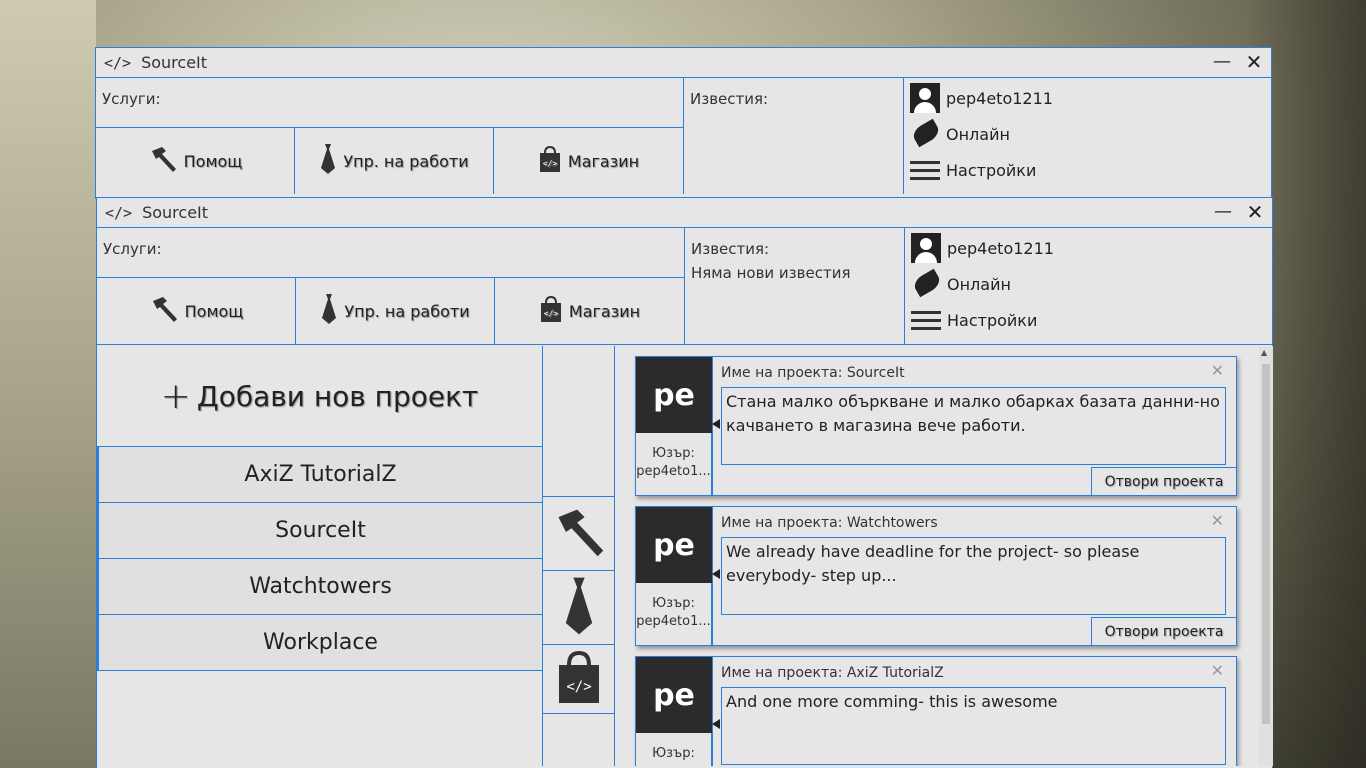 Image resolution: width=1366 pixels, height=768 pixels. I want to click on notifications-section: Известия: Няма нови известия, so click(795, 286).